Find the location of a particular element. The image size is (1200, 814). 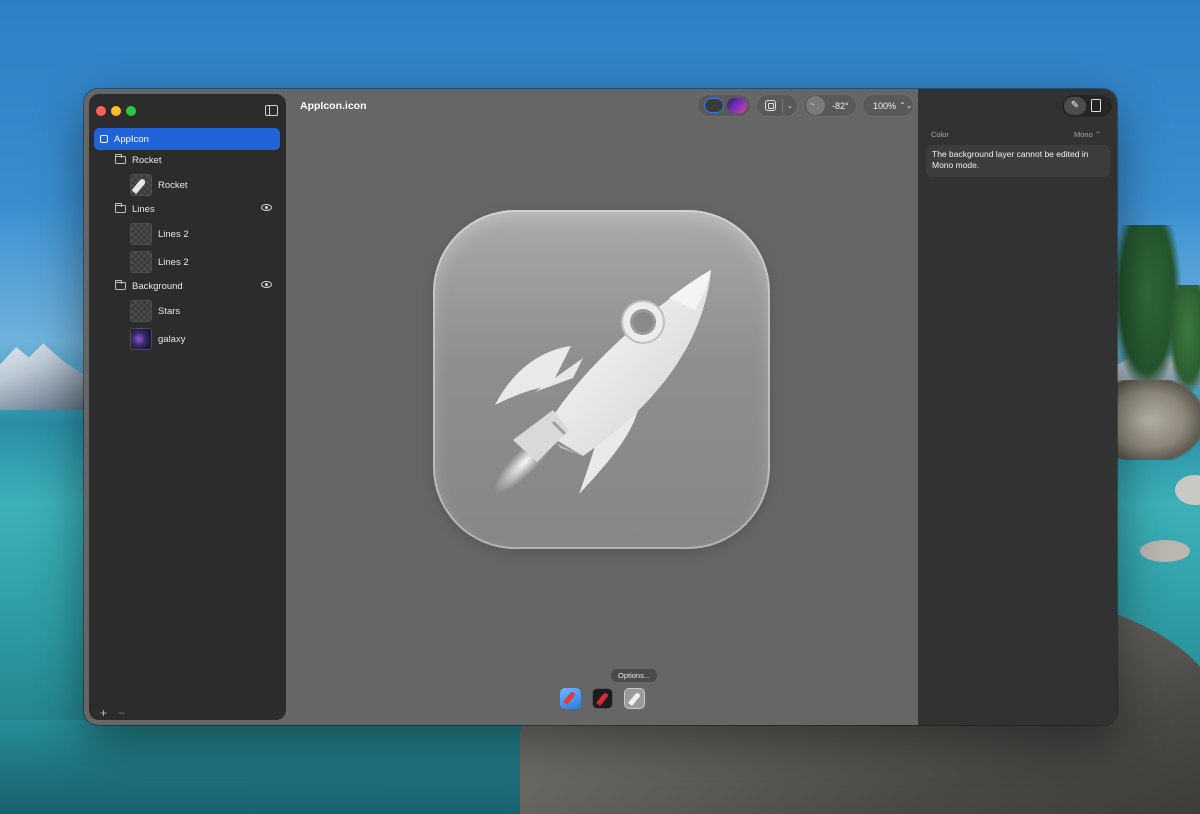

chevron-down-icon: ⌄ is located at coordinates (790, 106).